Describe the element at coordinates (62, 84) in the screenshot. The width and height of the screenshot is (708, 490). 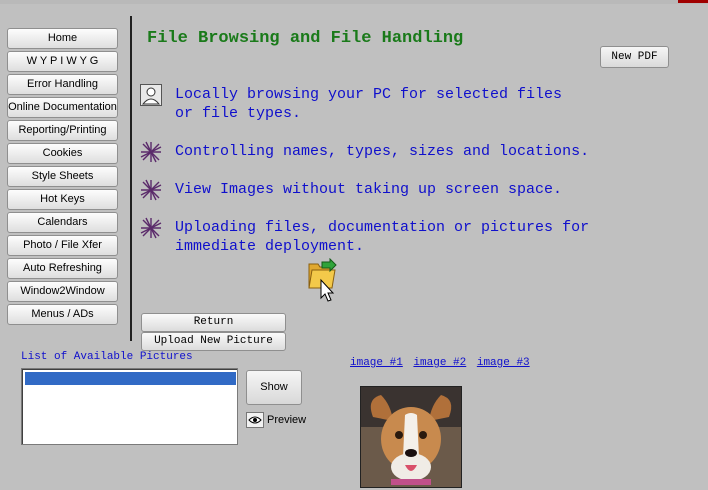
I see `nav-error-handling-button: Error Handling` at that location.